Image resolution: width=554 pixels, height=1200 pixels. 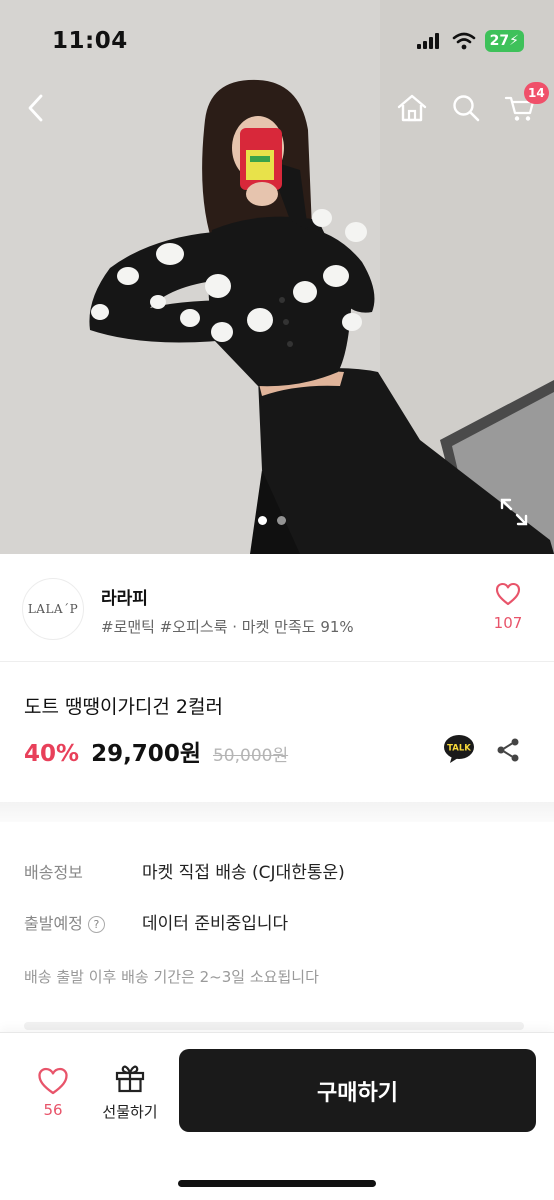 What do you see at coordinates (243, 873) in the screenshot?
I see `shipping-info-value: 마켓 직접 배송 (CJ대한통운)` at bounding box center [243, 873].